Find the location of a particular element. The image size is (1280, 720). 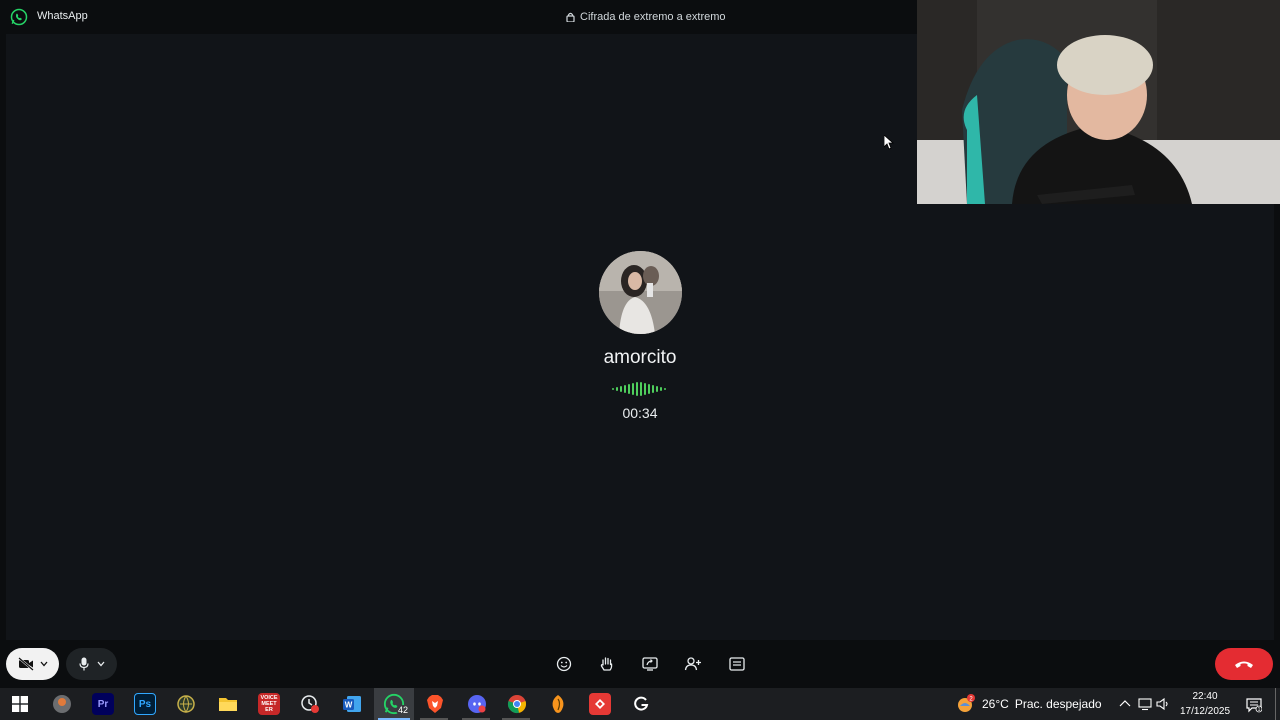

encryption-label: Cifrada de extremo a extremo is located at coordinates (653, 17).